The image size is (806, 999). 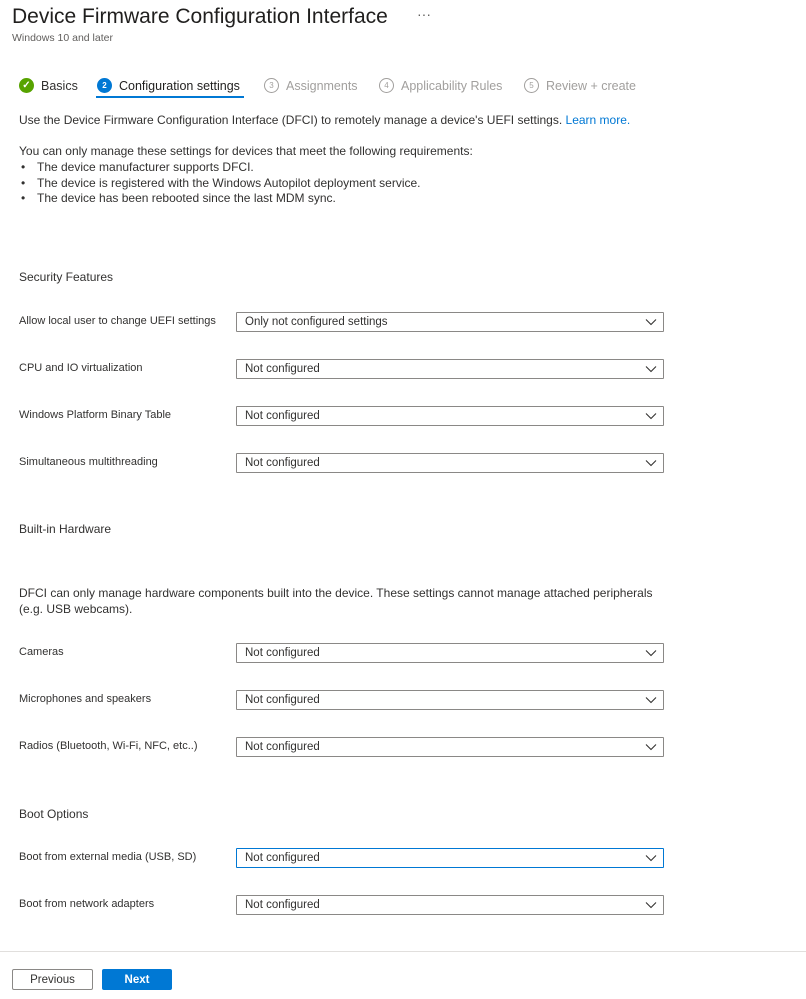 I want to click on setting-label: Radios (Bluetooth, Wi-Fi, NFC, etc..), so click(x=108, y=746).